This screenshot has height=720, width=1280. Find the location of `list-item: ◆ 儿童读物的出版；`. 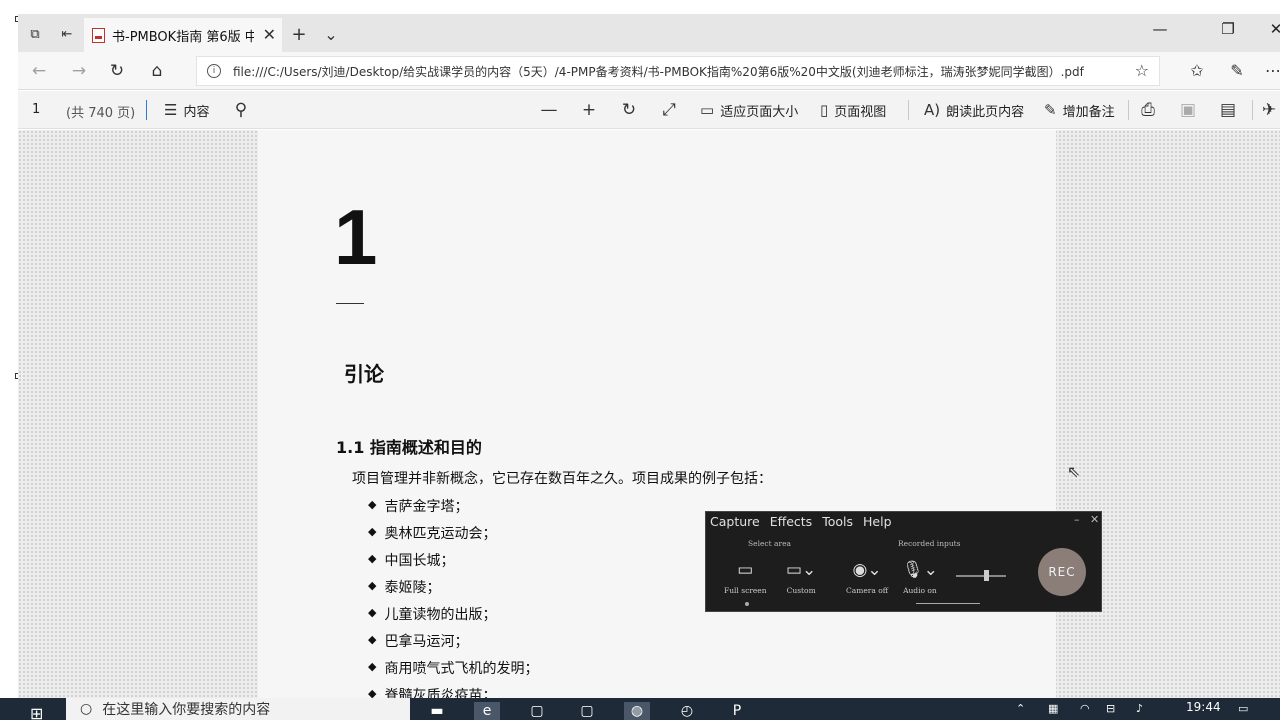

list-item: ◆ 儿童读物的出版； is located at coordinates (432, 614).